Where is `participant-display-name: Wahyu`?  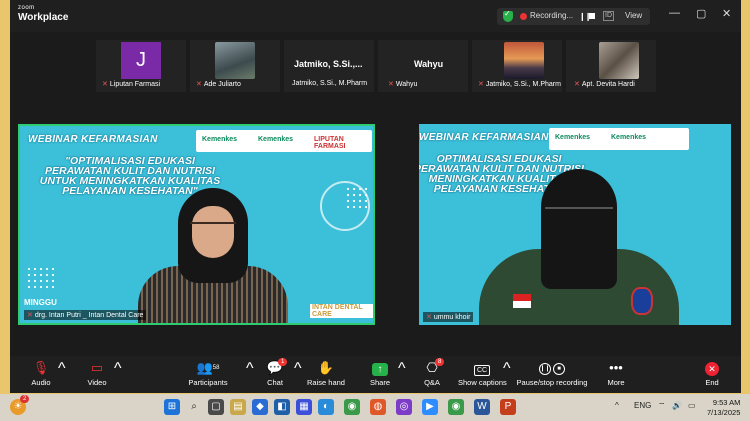
participant-display-name: Wahyu is located at coordinates (429, 64).